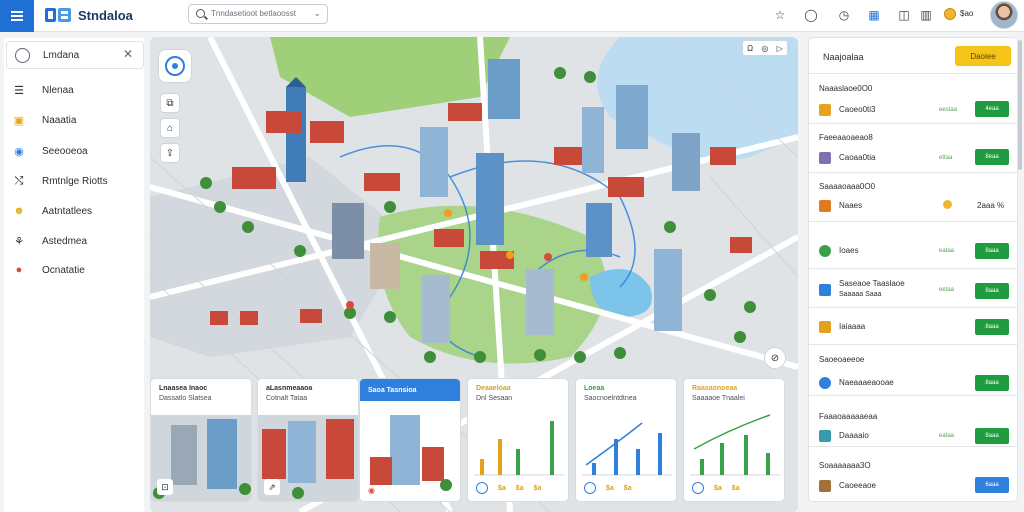 This screenshot has width=1024, height=512. I want to click on map-toolbar-icon: ▷, so click(780, 48).